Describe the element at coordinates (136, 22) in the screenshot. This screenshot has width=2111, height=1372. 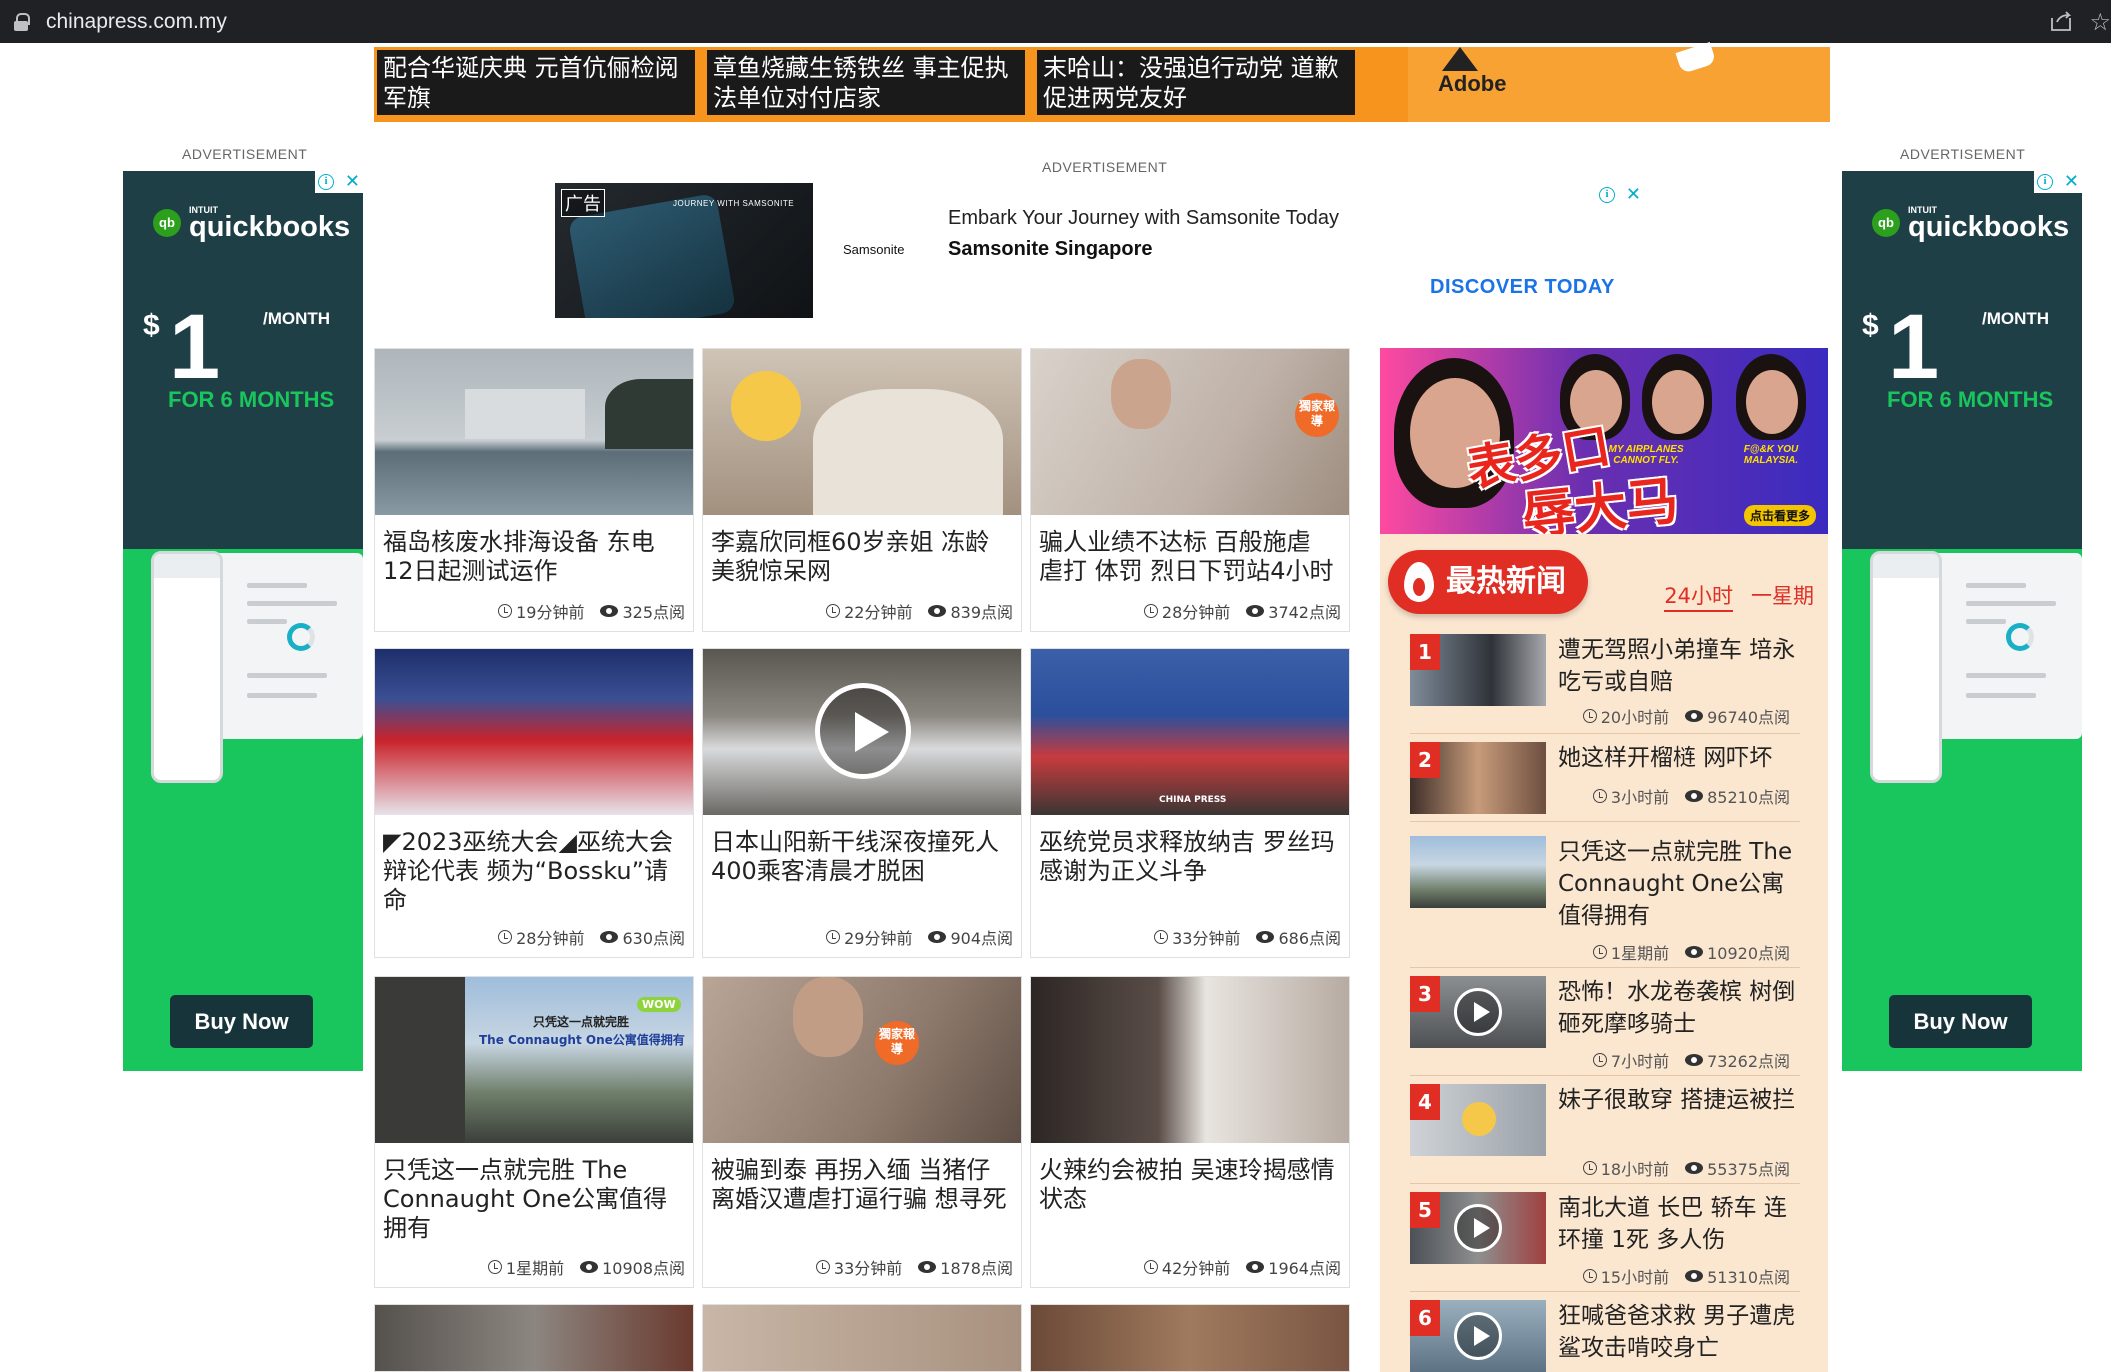
I see `address-url: chinapress.com.my` at that location.